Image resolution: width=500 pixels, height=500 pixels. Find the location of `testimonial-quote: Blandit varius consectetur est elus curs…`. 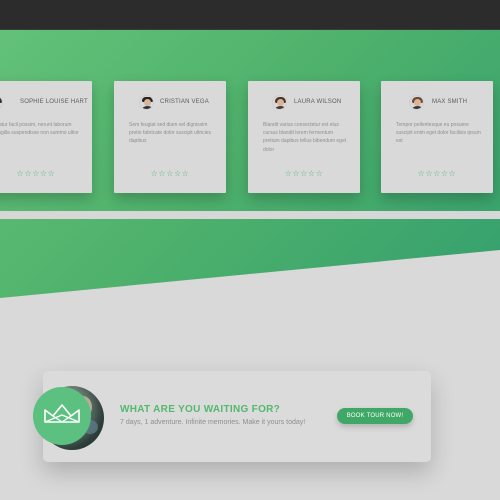

testimonial-quote: Blandit varius consectetur est elus curs… is located at coordinates (305, 137).